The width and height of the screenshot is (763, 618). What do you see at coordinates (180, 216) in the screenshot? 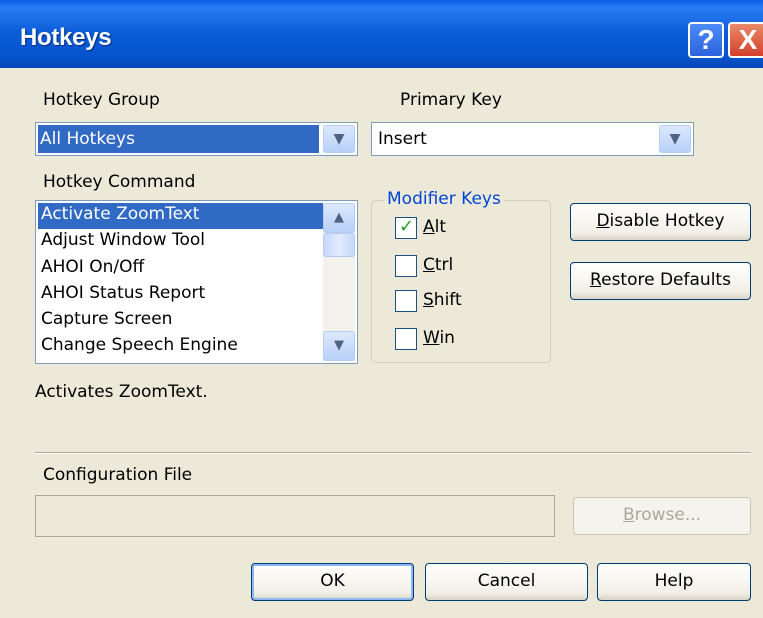
I see `list-item: Activate ZoomText` at bounding box center [180, 216].